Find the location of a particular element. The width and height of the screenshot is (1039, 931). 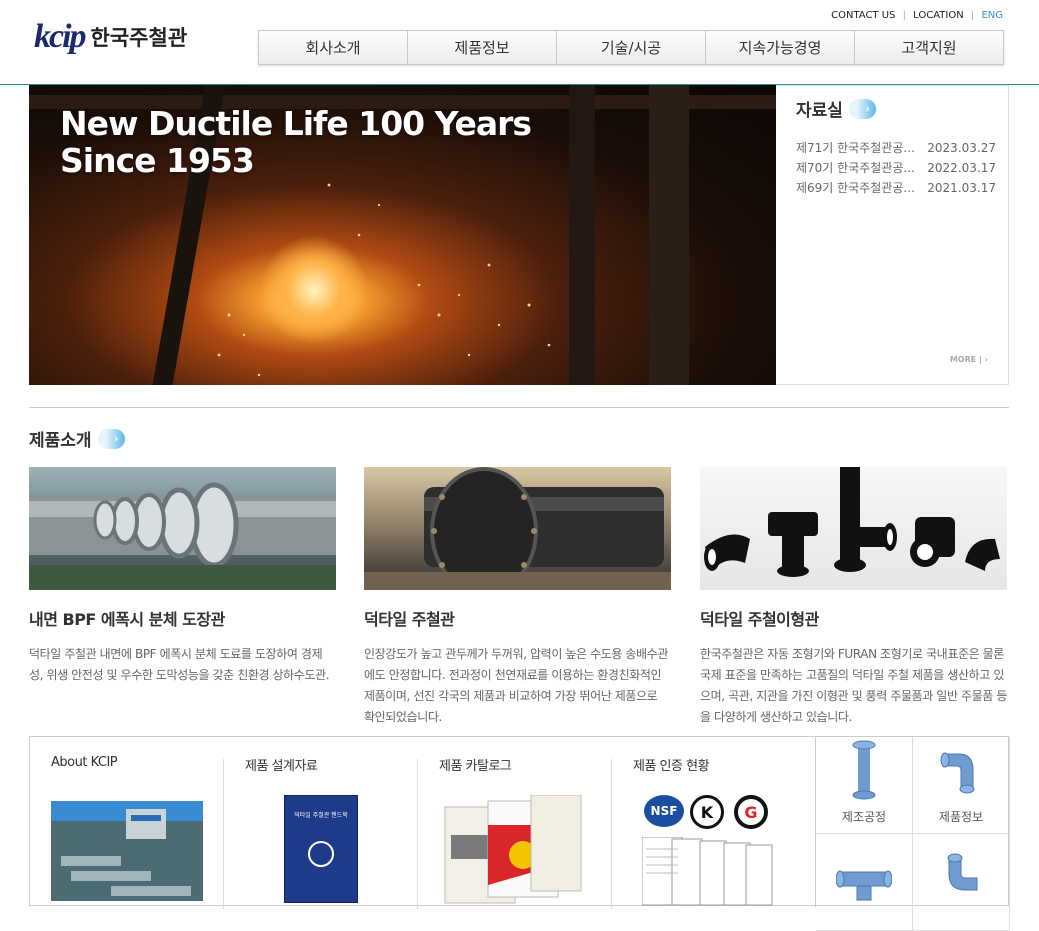

logo-text: 한국주철관 is located at coordinates (139, 38).